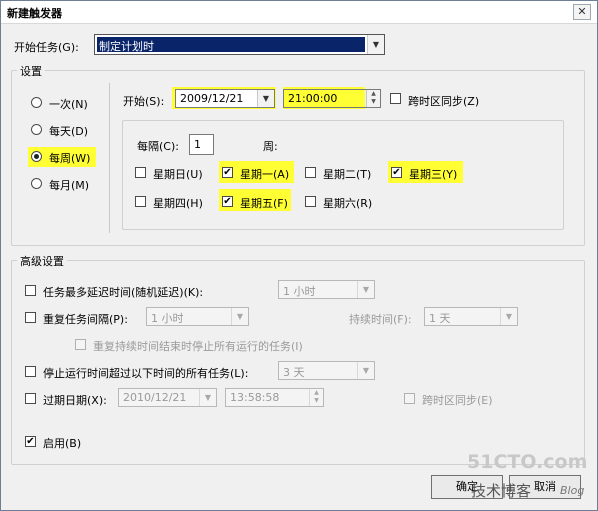 This screenshot has width=598, height=511. Describe the element at coordinates (30, 398) in the screenshot. I see `expire-checkbox` at that location.